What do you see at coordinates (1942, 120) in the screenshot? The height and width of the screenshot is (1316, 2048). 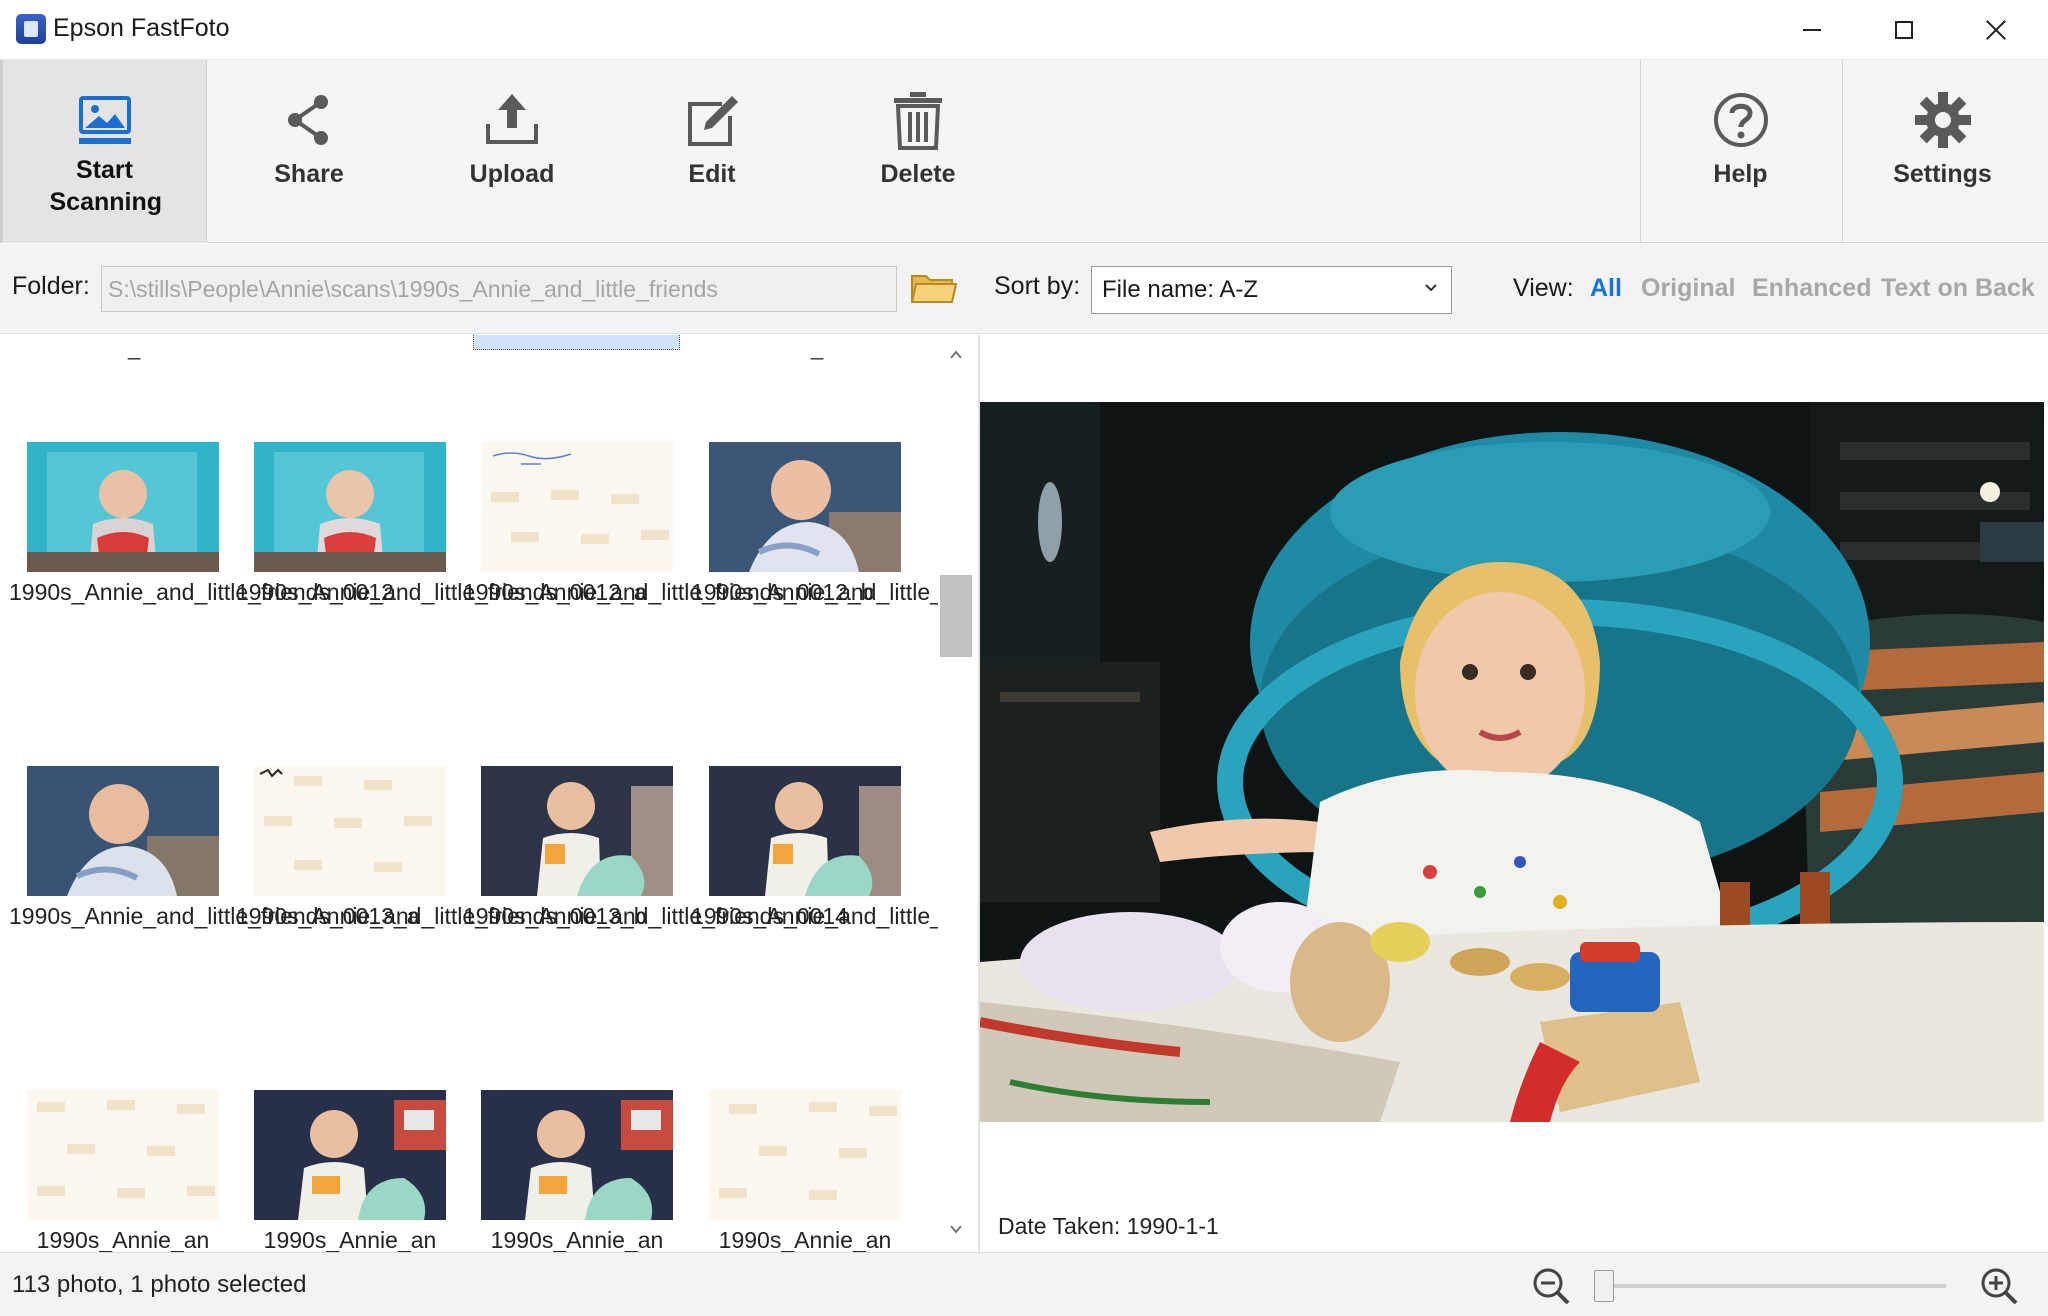 I see `gear-icon` at bounding box center [1942, 120].